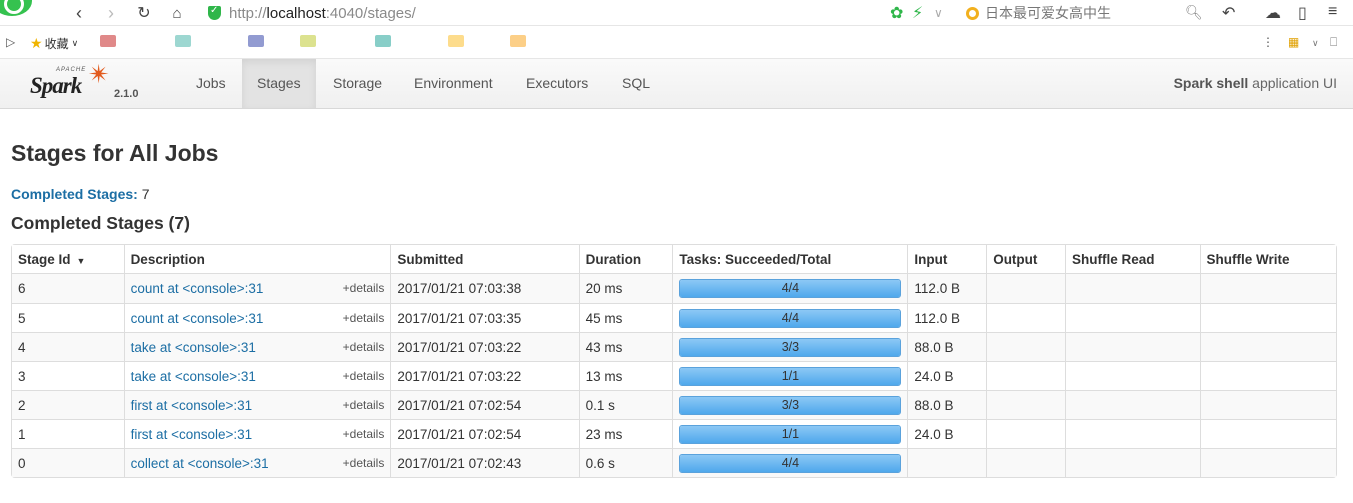 The width and height of the screenshot is (1353, 503). Describe the element at coordinates (896, 13) in the screenshot. I see `extension-icon: ✿` at that location.